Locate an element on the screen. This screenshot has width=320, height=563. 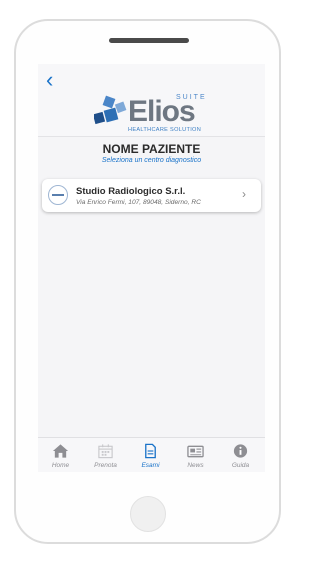
header-divider is located at coordinates (151, 136).